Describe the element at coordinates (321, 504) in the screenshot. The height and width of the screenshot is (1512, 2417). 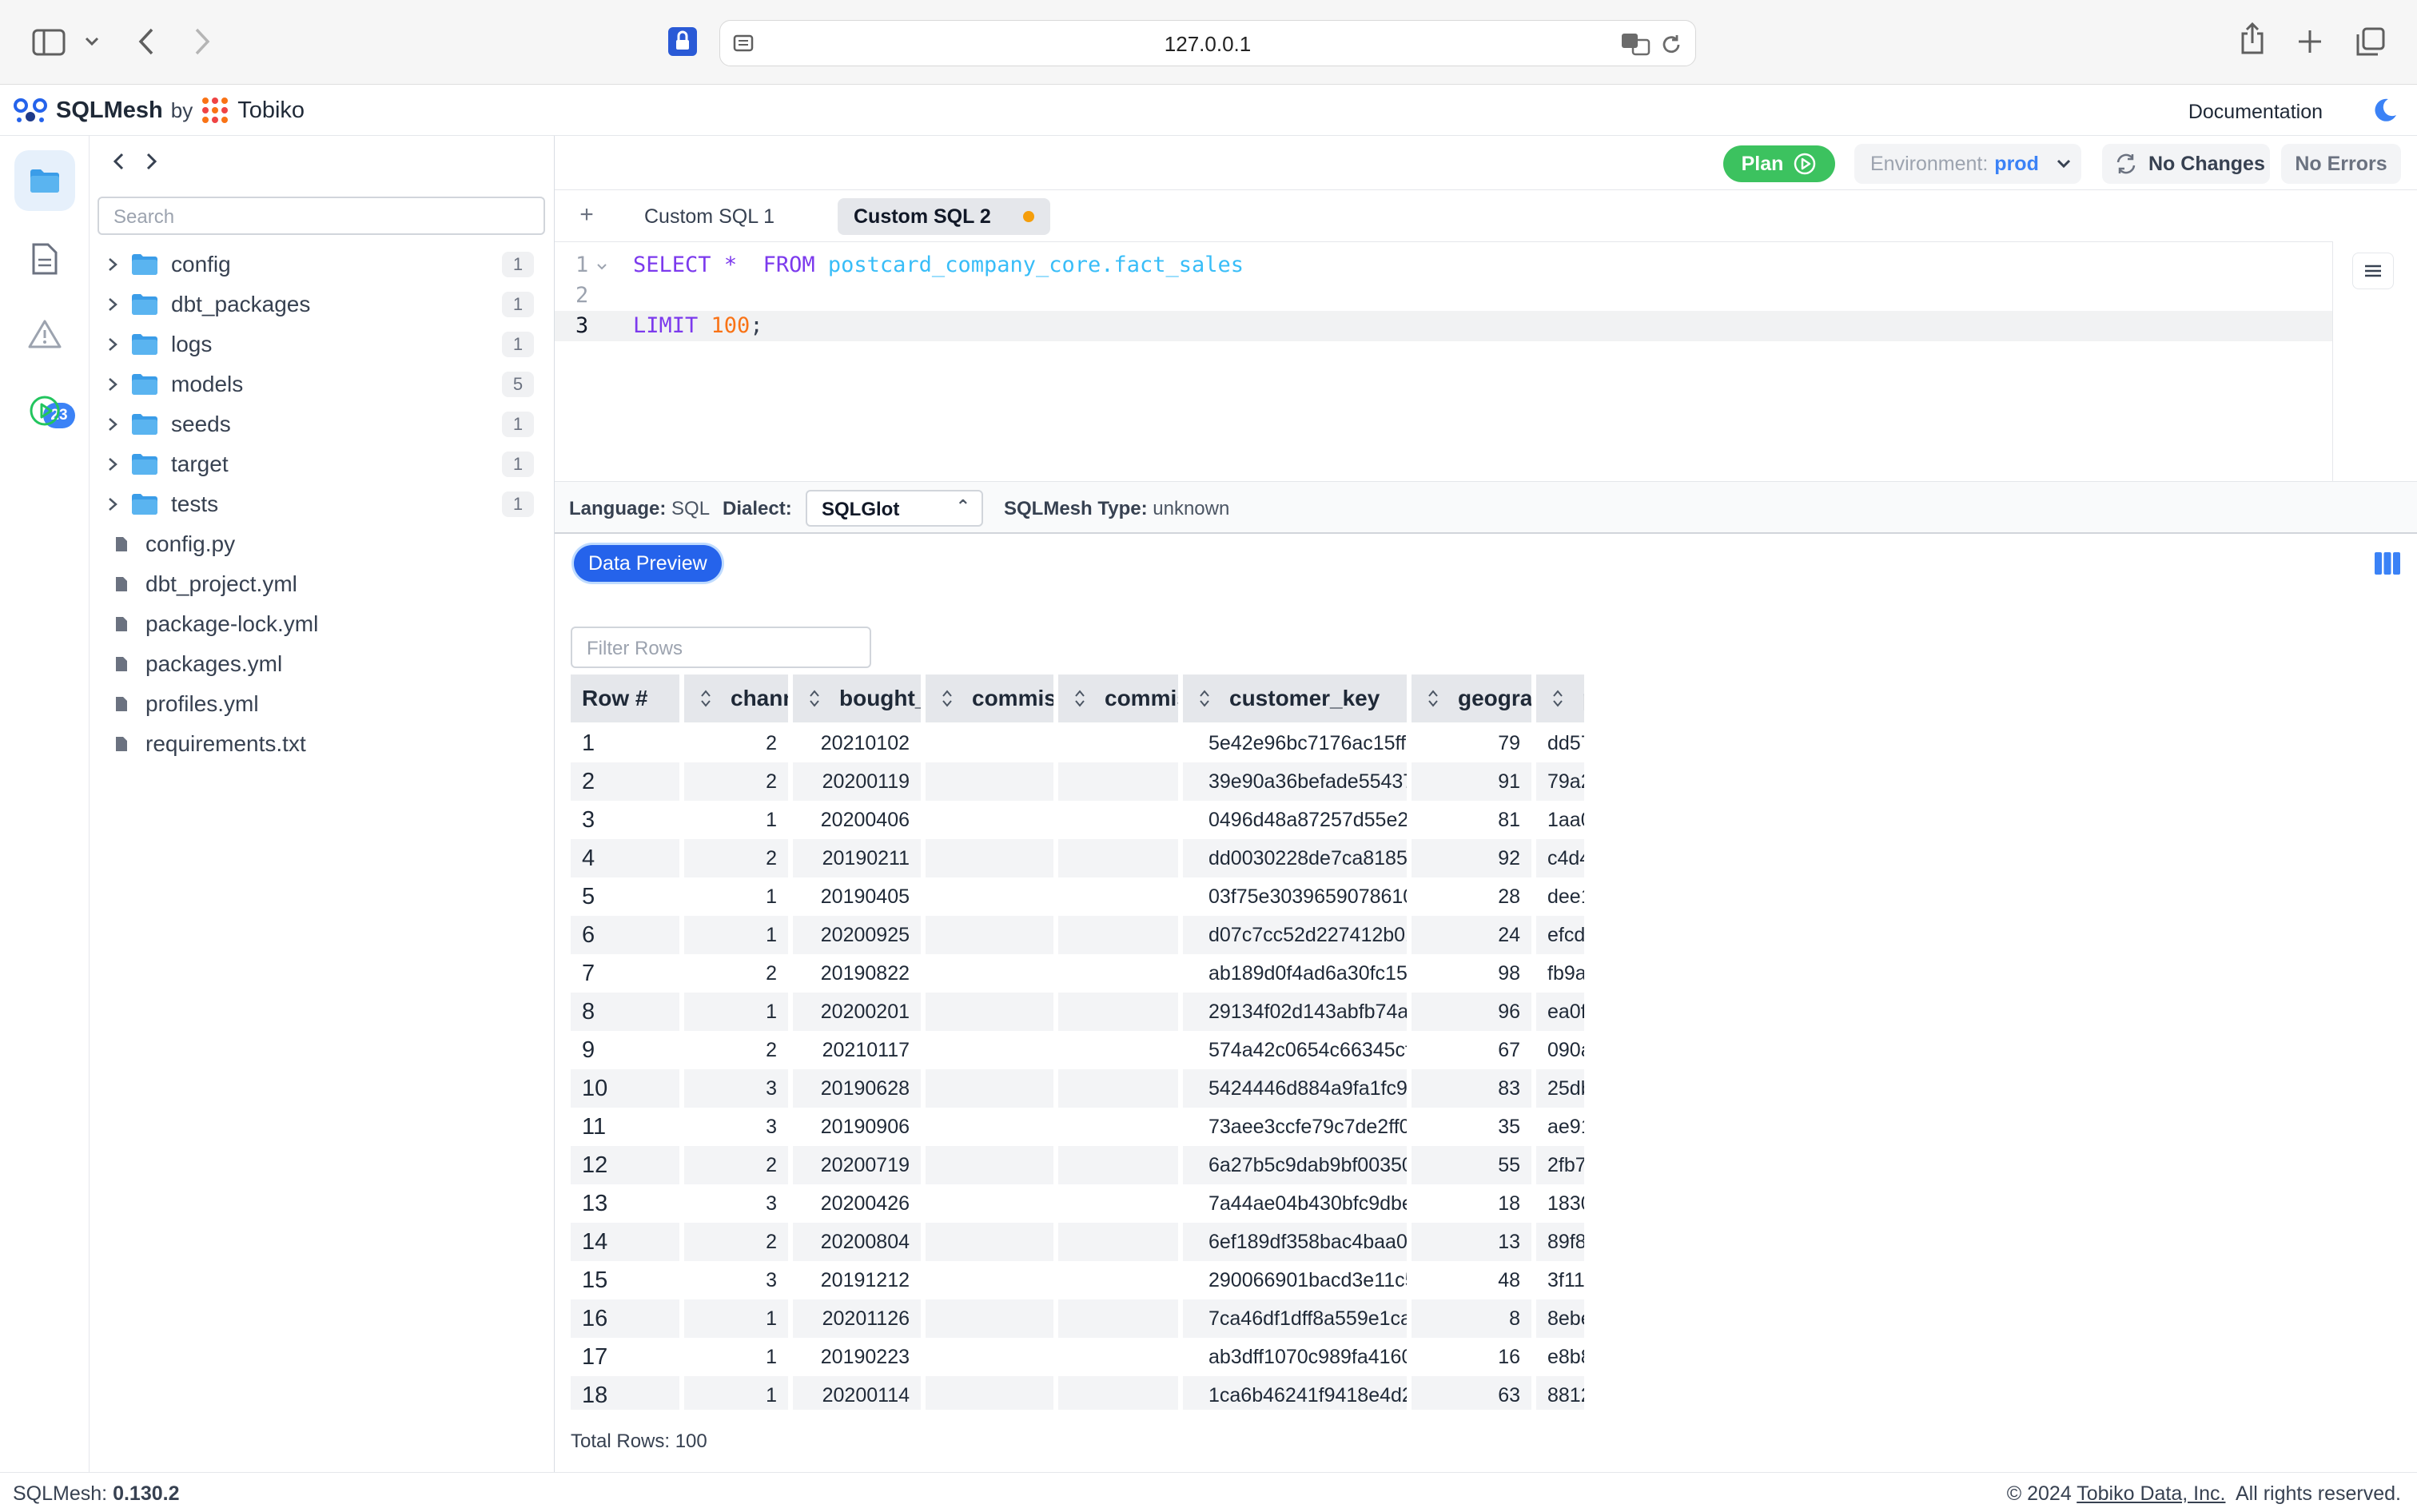
I see `folder-tests: tests 1` at that location.